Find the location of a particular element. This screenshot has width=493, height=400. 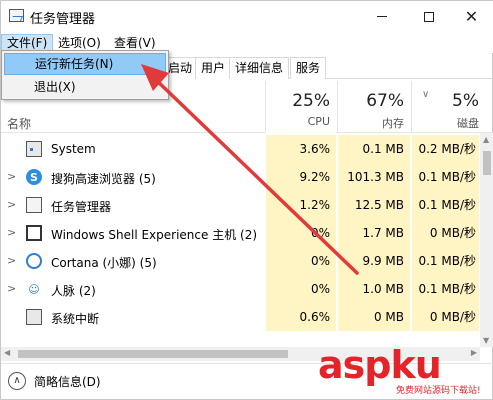

vertical-scroll-thumb is located at coordinates (487, 163).